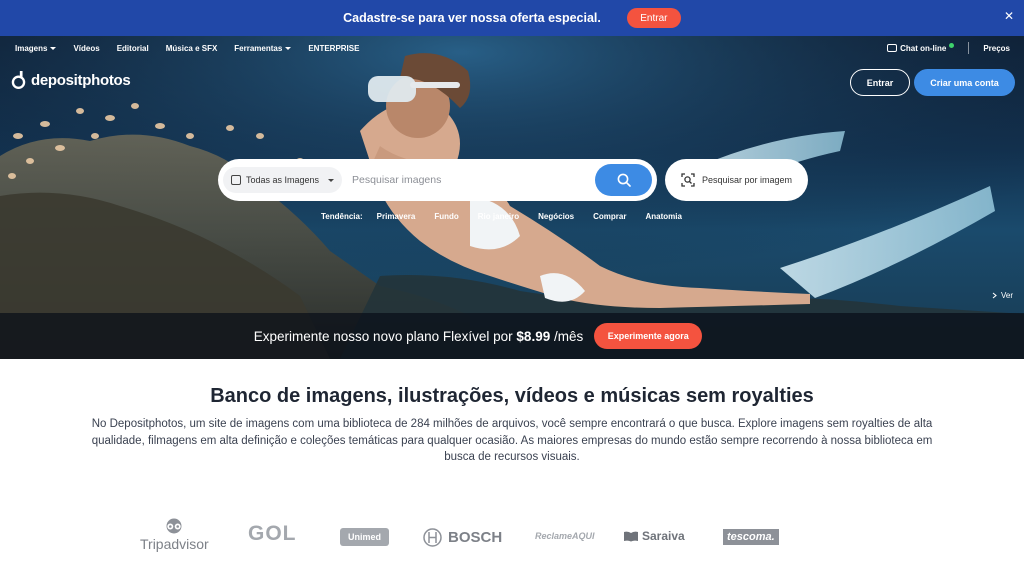 Image resolution: width=1024 pixels, height=582 pixels. I want to click on image-icon, so click(236, 180).